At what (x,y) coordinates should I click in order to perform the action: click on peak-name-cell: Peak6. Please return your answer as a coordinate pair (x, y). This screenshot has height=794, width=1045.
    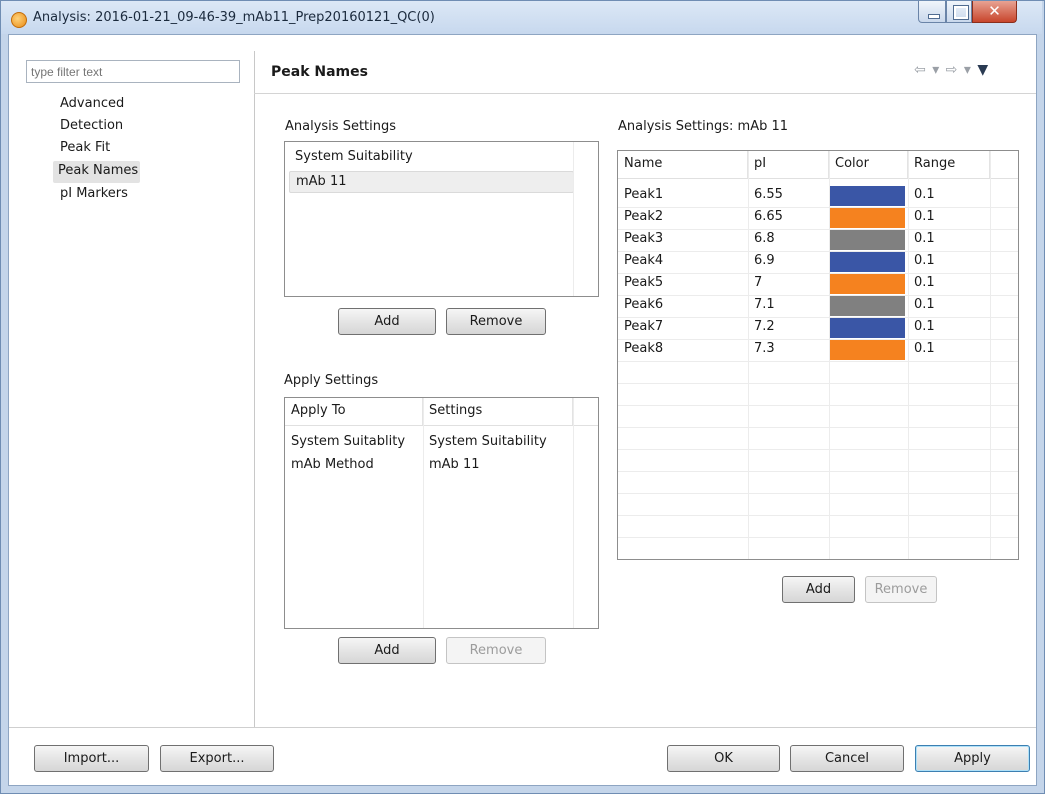
    Looking at the image, I should click on (643, 306).